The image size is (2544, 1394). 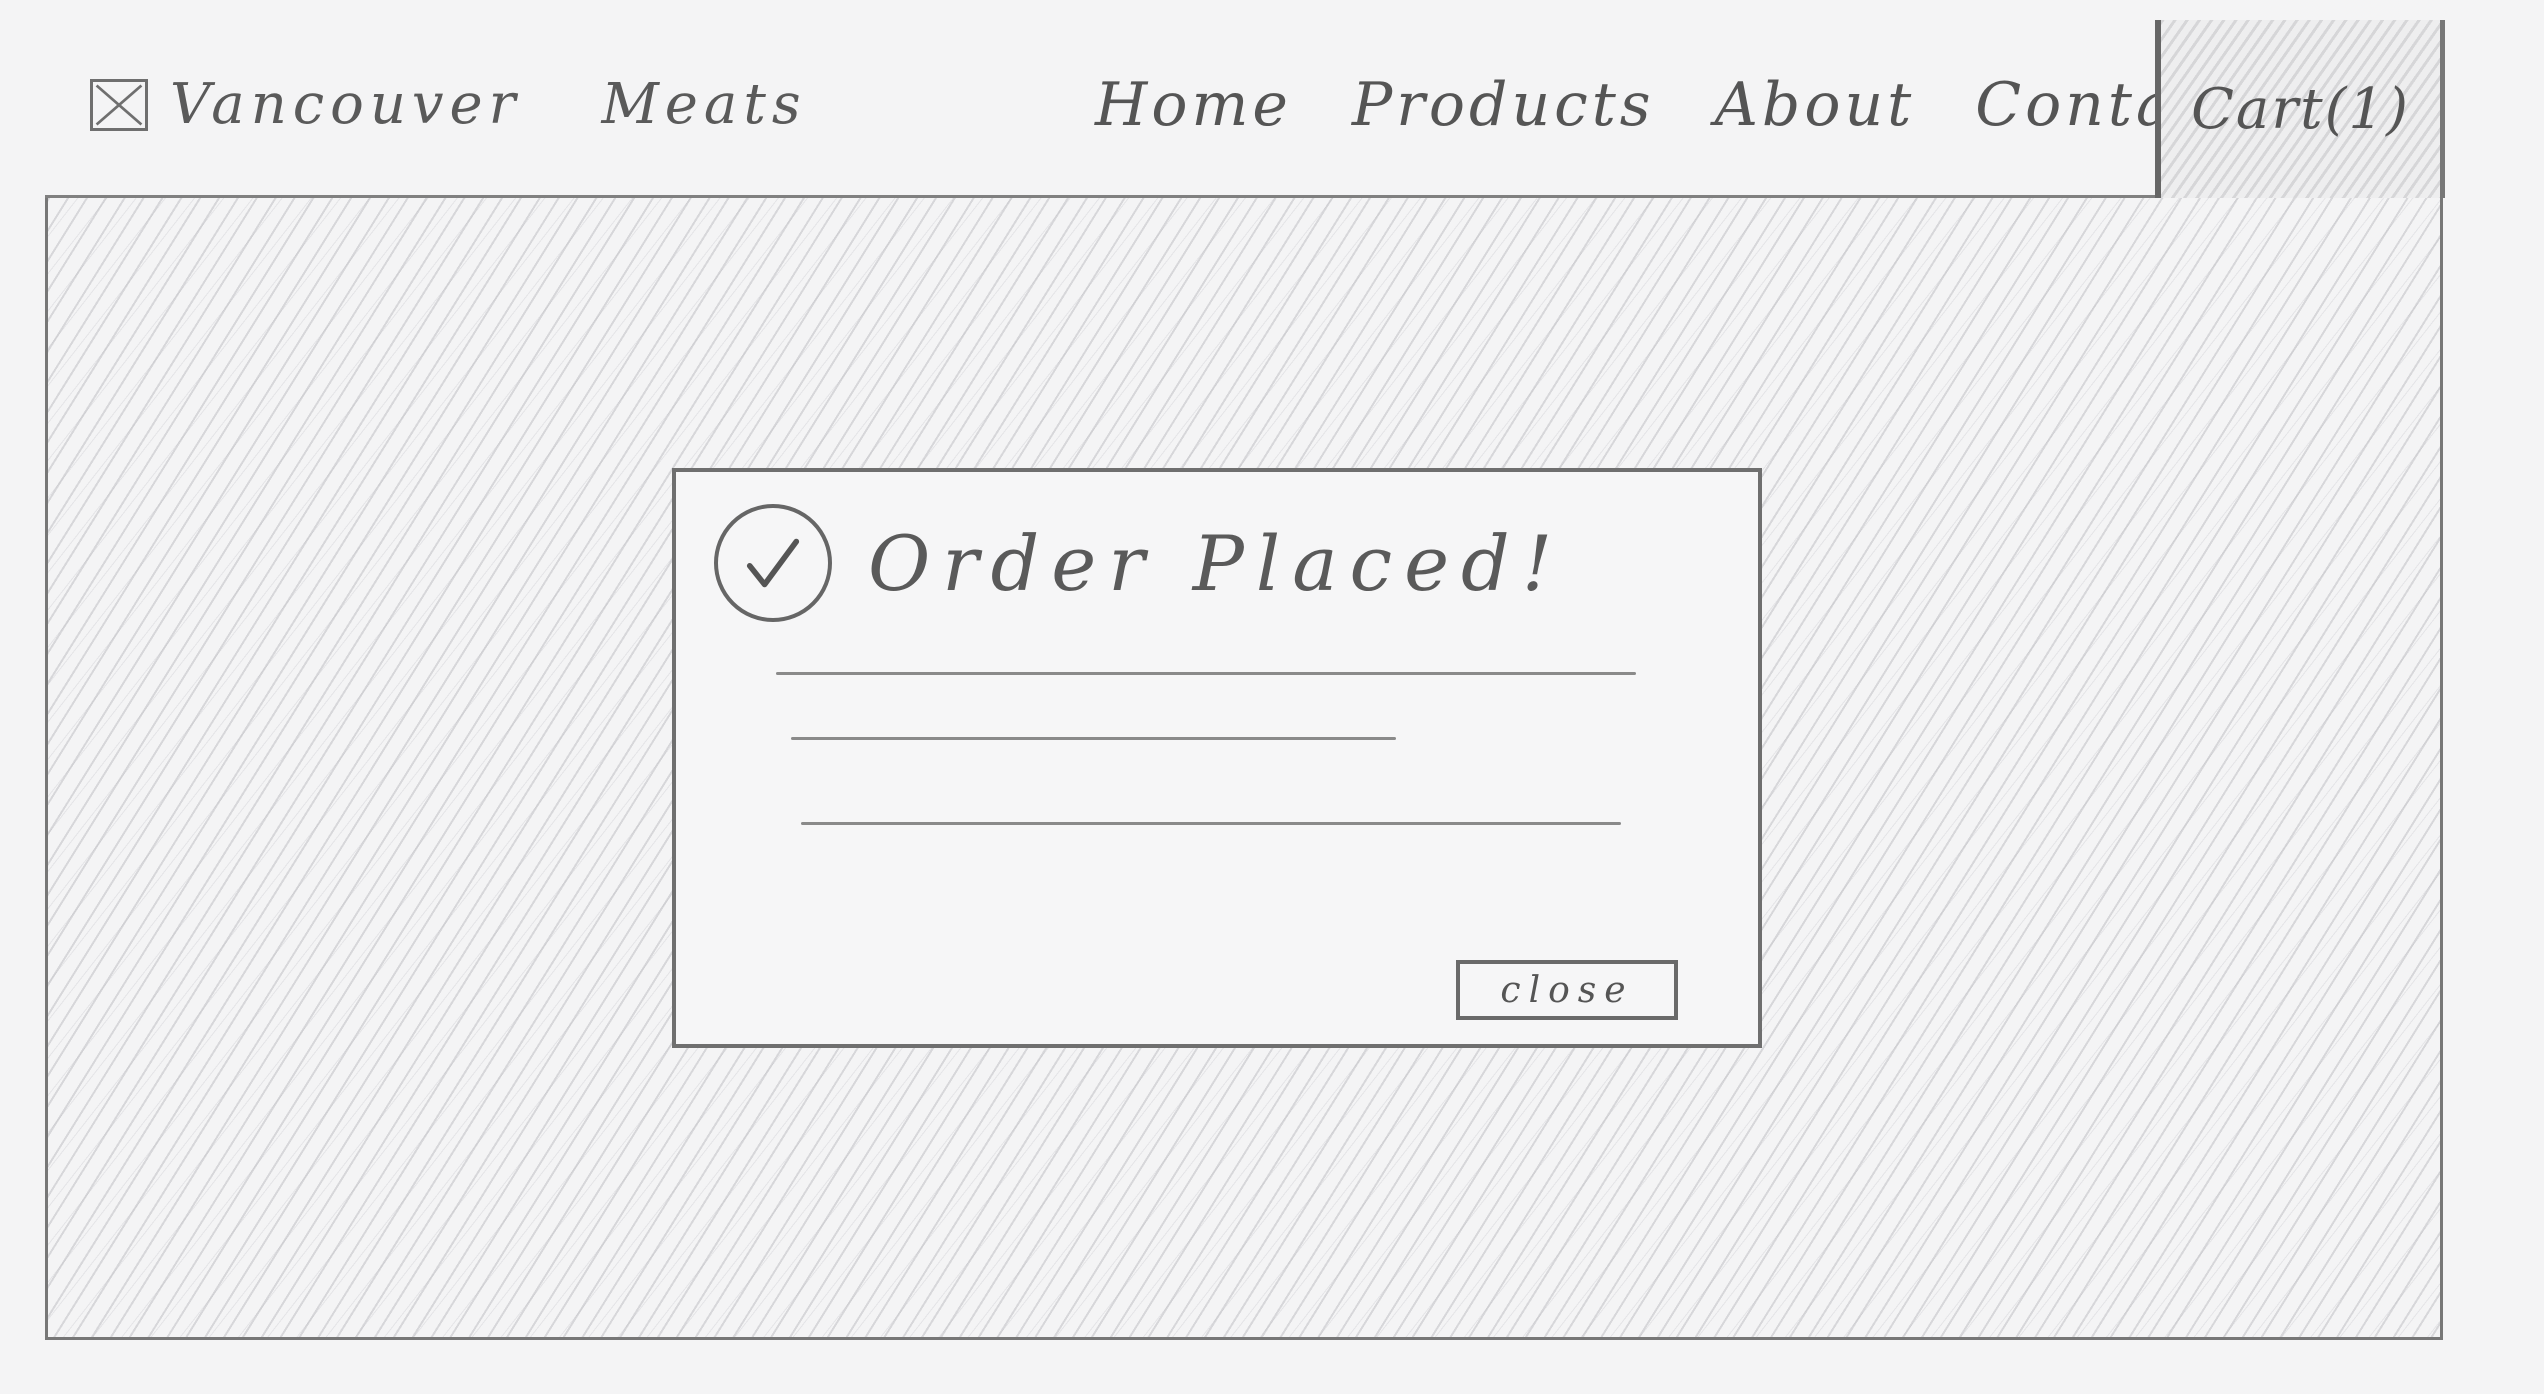 I want to click on logo: Vancouver Meats, so click(x=448, y=104).